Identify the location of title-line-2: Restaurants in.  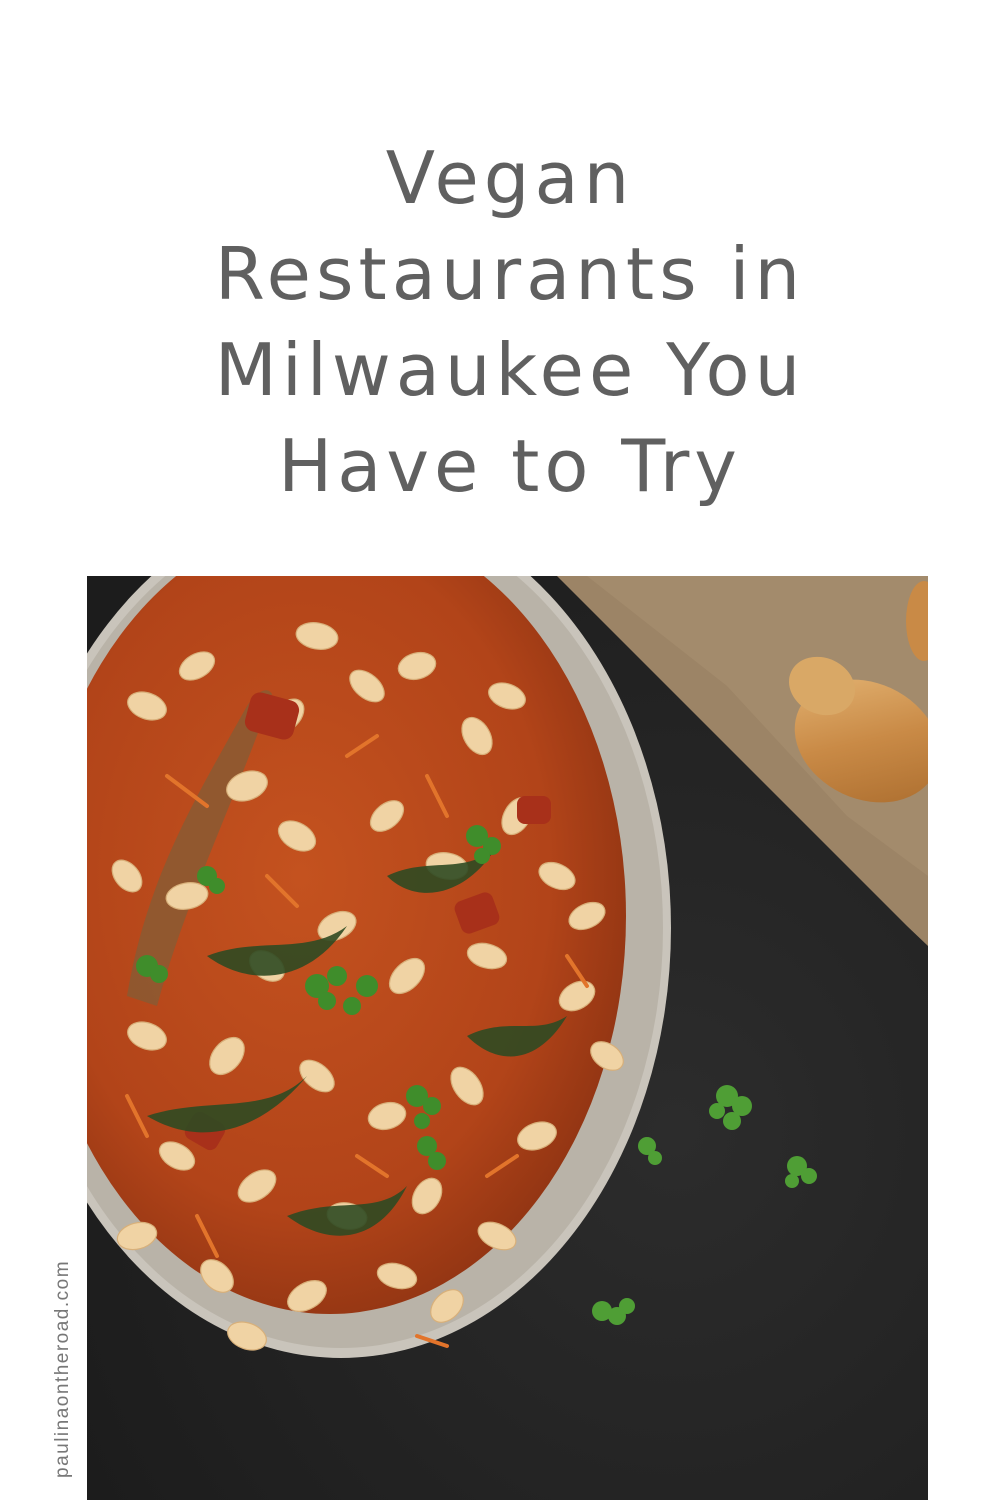
(510, 274).